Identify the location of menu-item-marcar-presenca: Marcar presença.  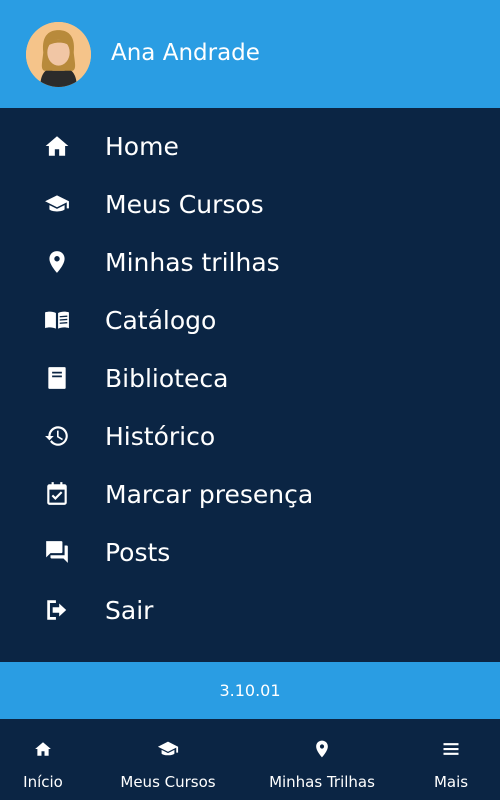
(250, 494).